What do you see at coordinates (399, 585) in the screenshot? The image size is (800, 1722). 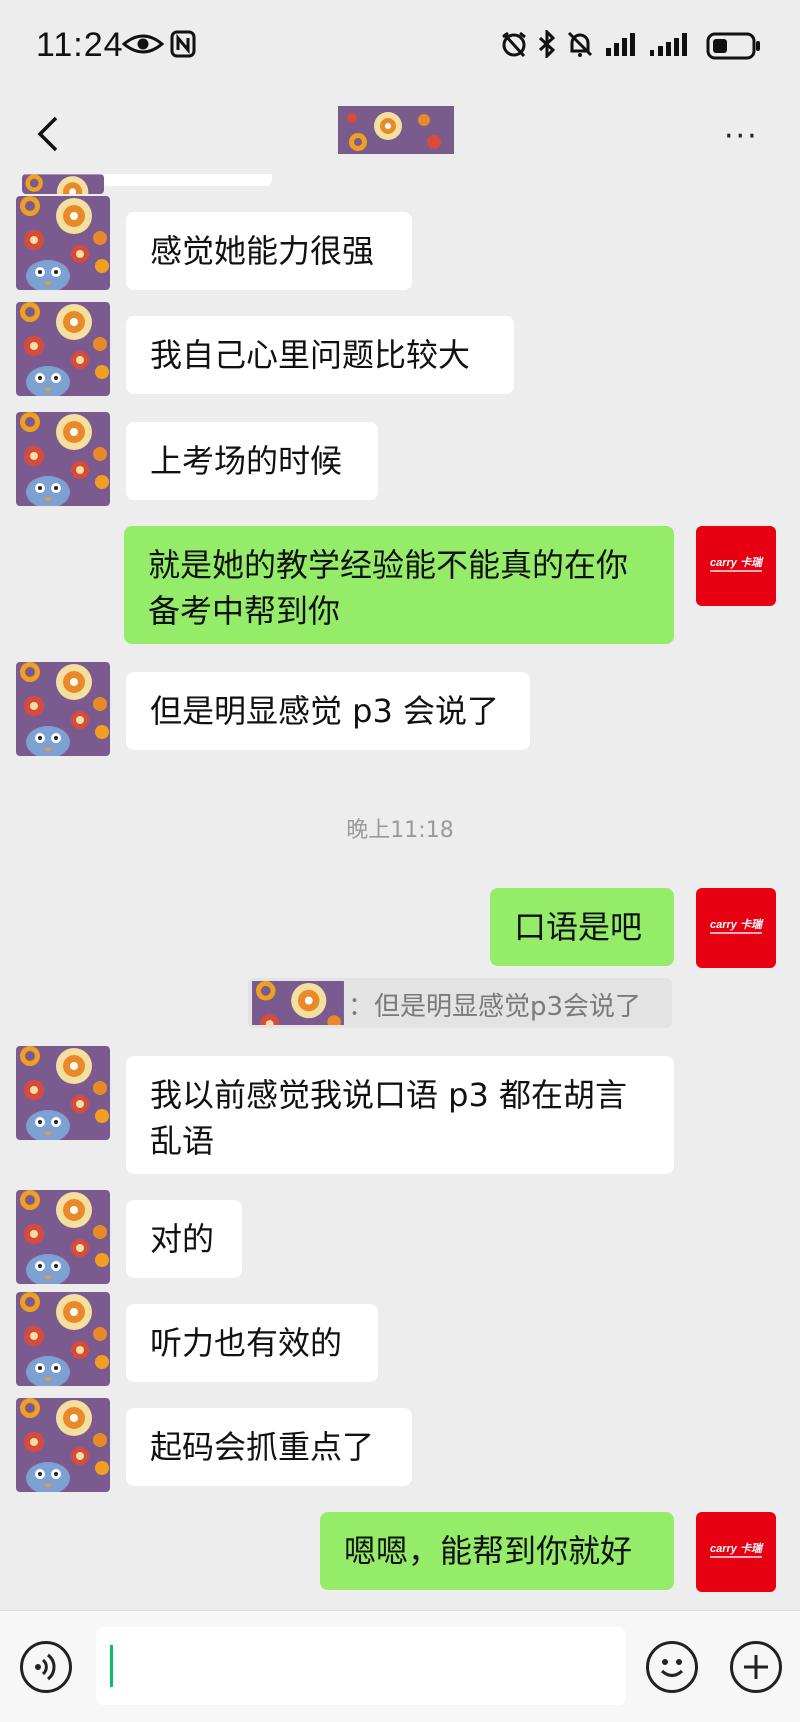 I see `message-bubble-sent: 就是她的教学经验能不能真的在你备考中帮到你` at bounding box center [399, 585].